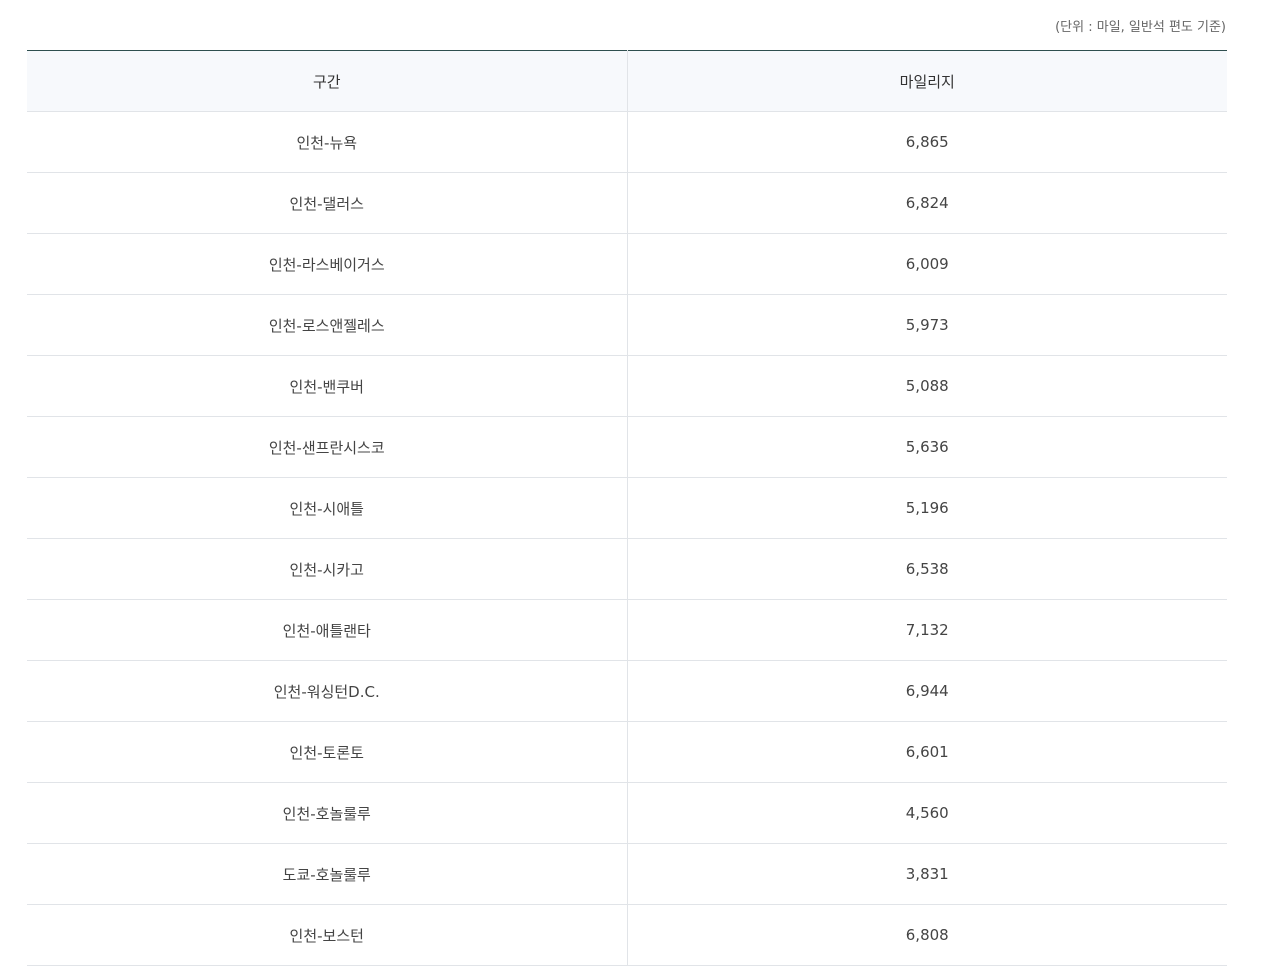  What do you see at coordinates (926, 447) in the screenshot?
I see `mileage-cell: 5,636` at bounding box center [926, 447].